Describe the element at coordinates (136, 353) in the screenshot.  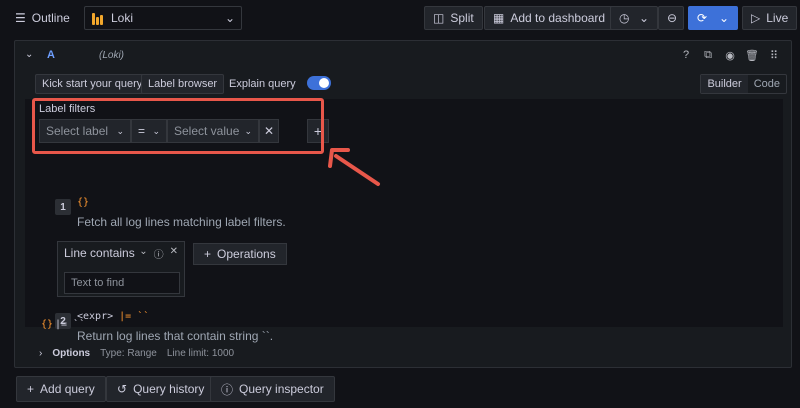
I see `query-options: › Options Type: Range Line limit: 1000` at that location.